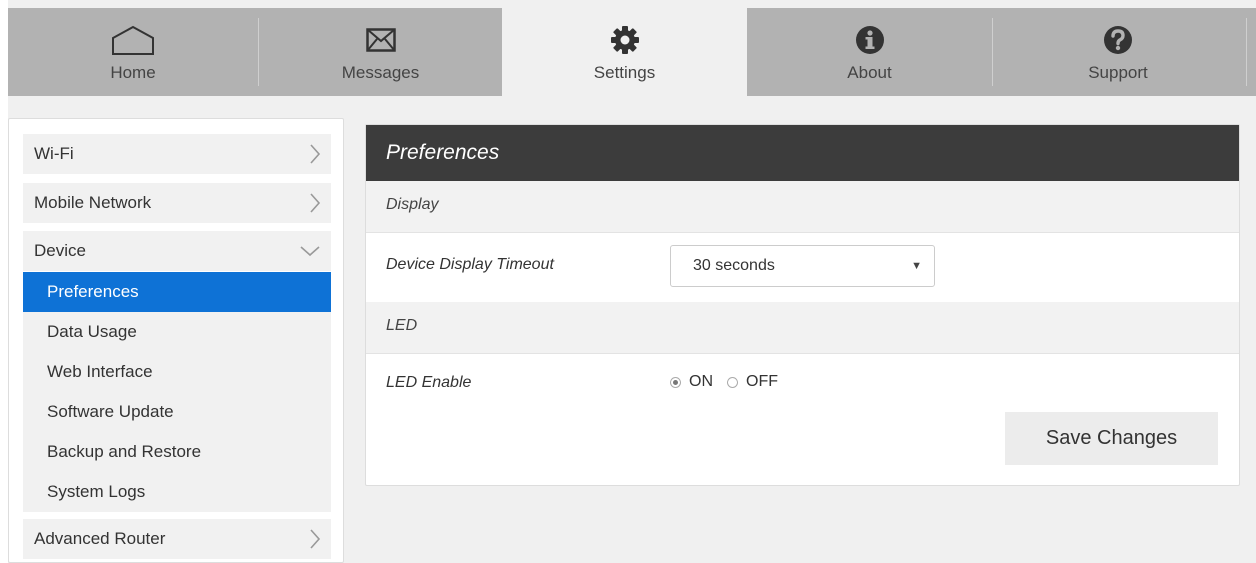  What do you see at coordinates (54, 153) in the screenshot?
I see `sidebar-item-label: Wi-Fi` at bounding box center [54, 153].